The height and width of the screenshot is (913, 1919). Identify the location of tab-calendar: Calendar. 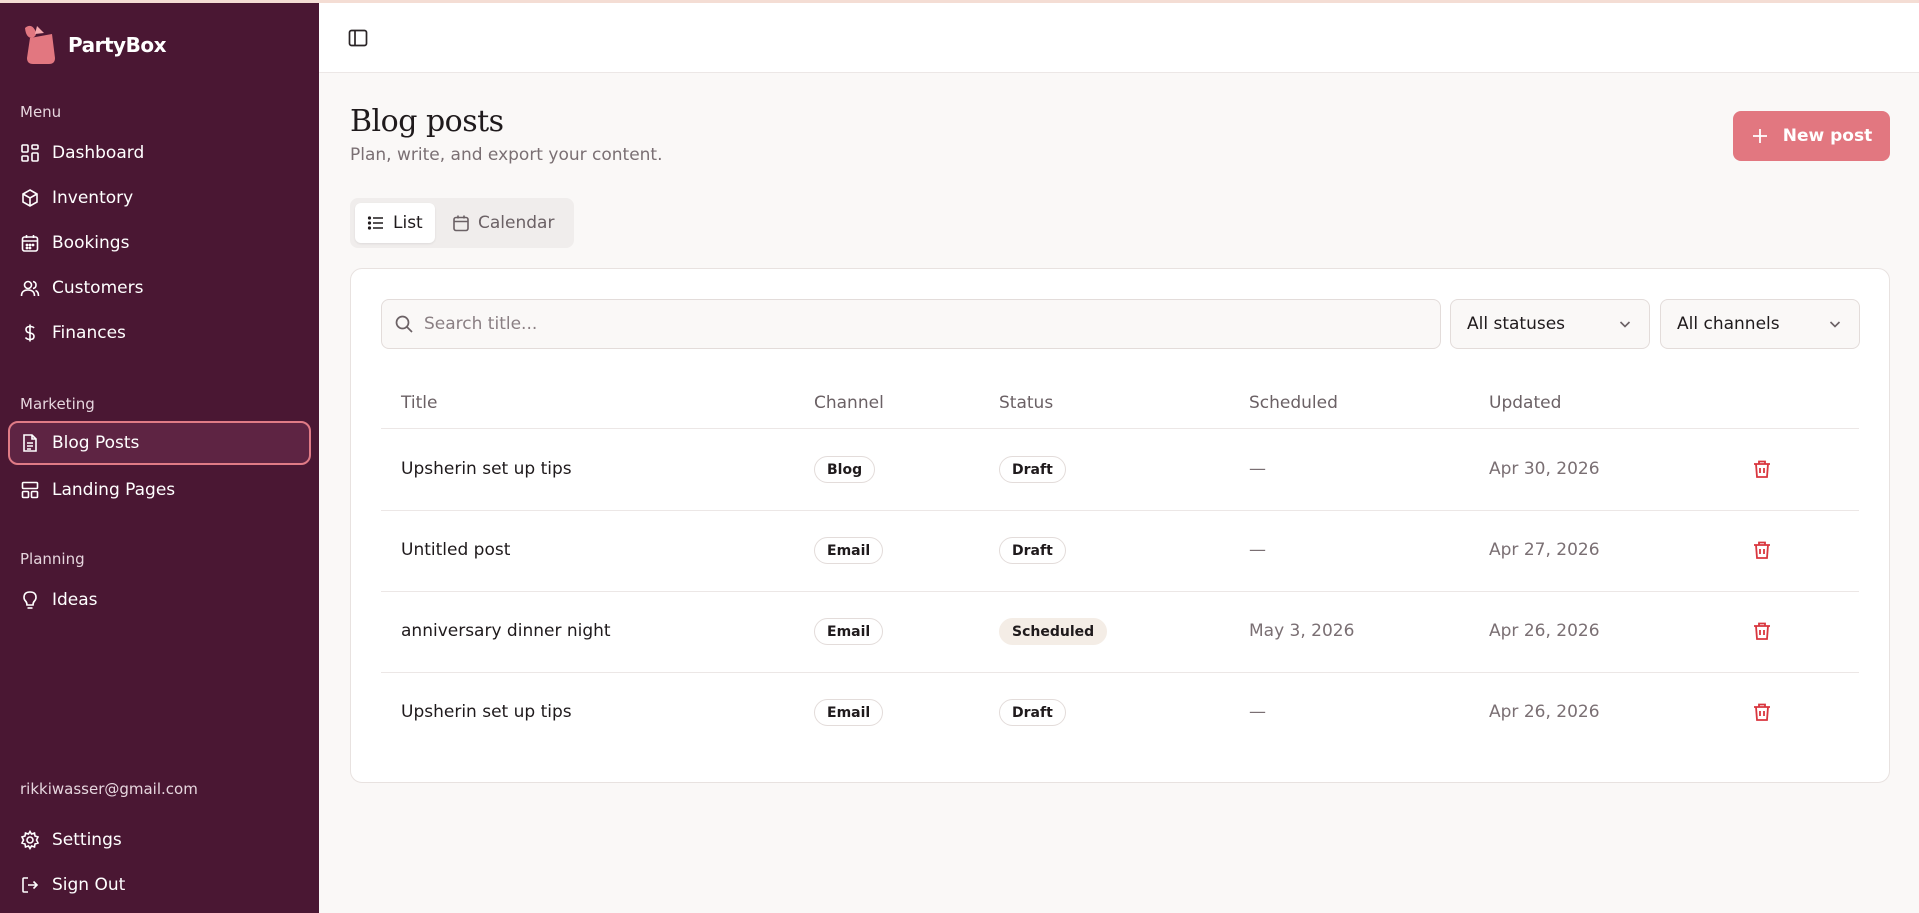
(503, 223).